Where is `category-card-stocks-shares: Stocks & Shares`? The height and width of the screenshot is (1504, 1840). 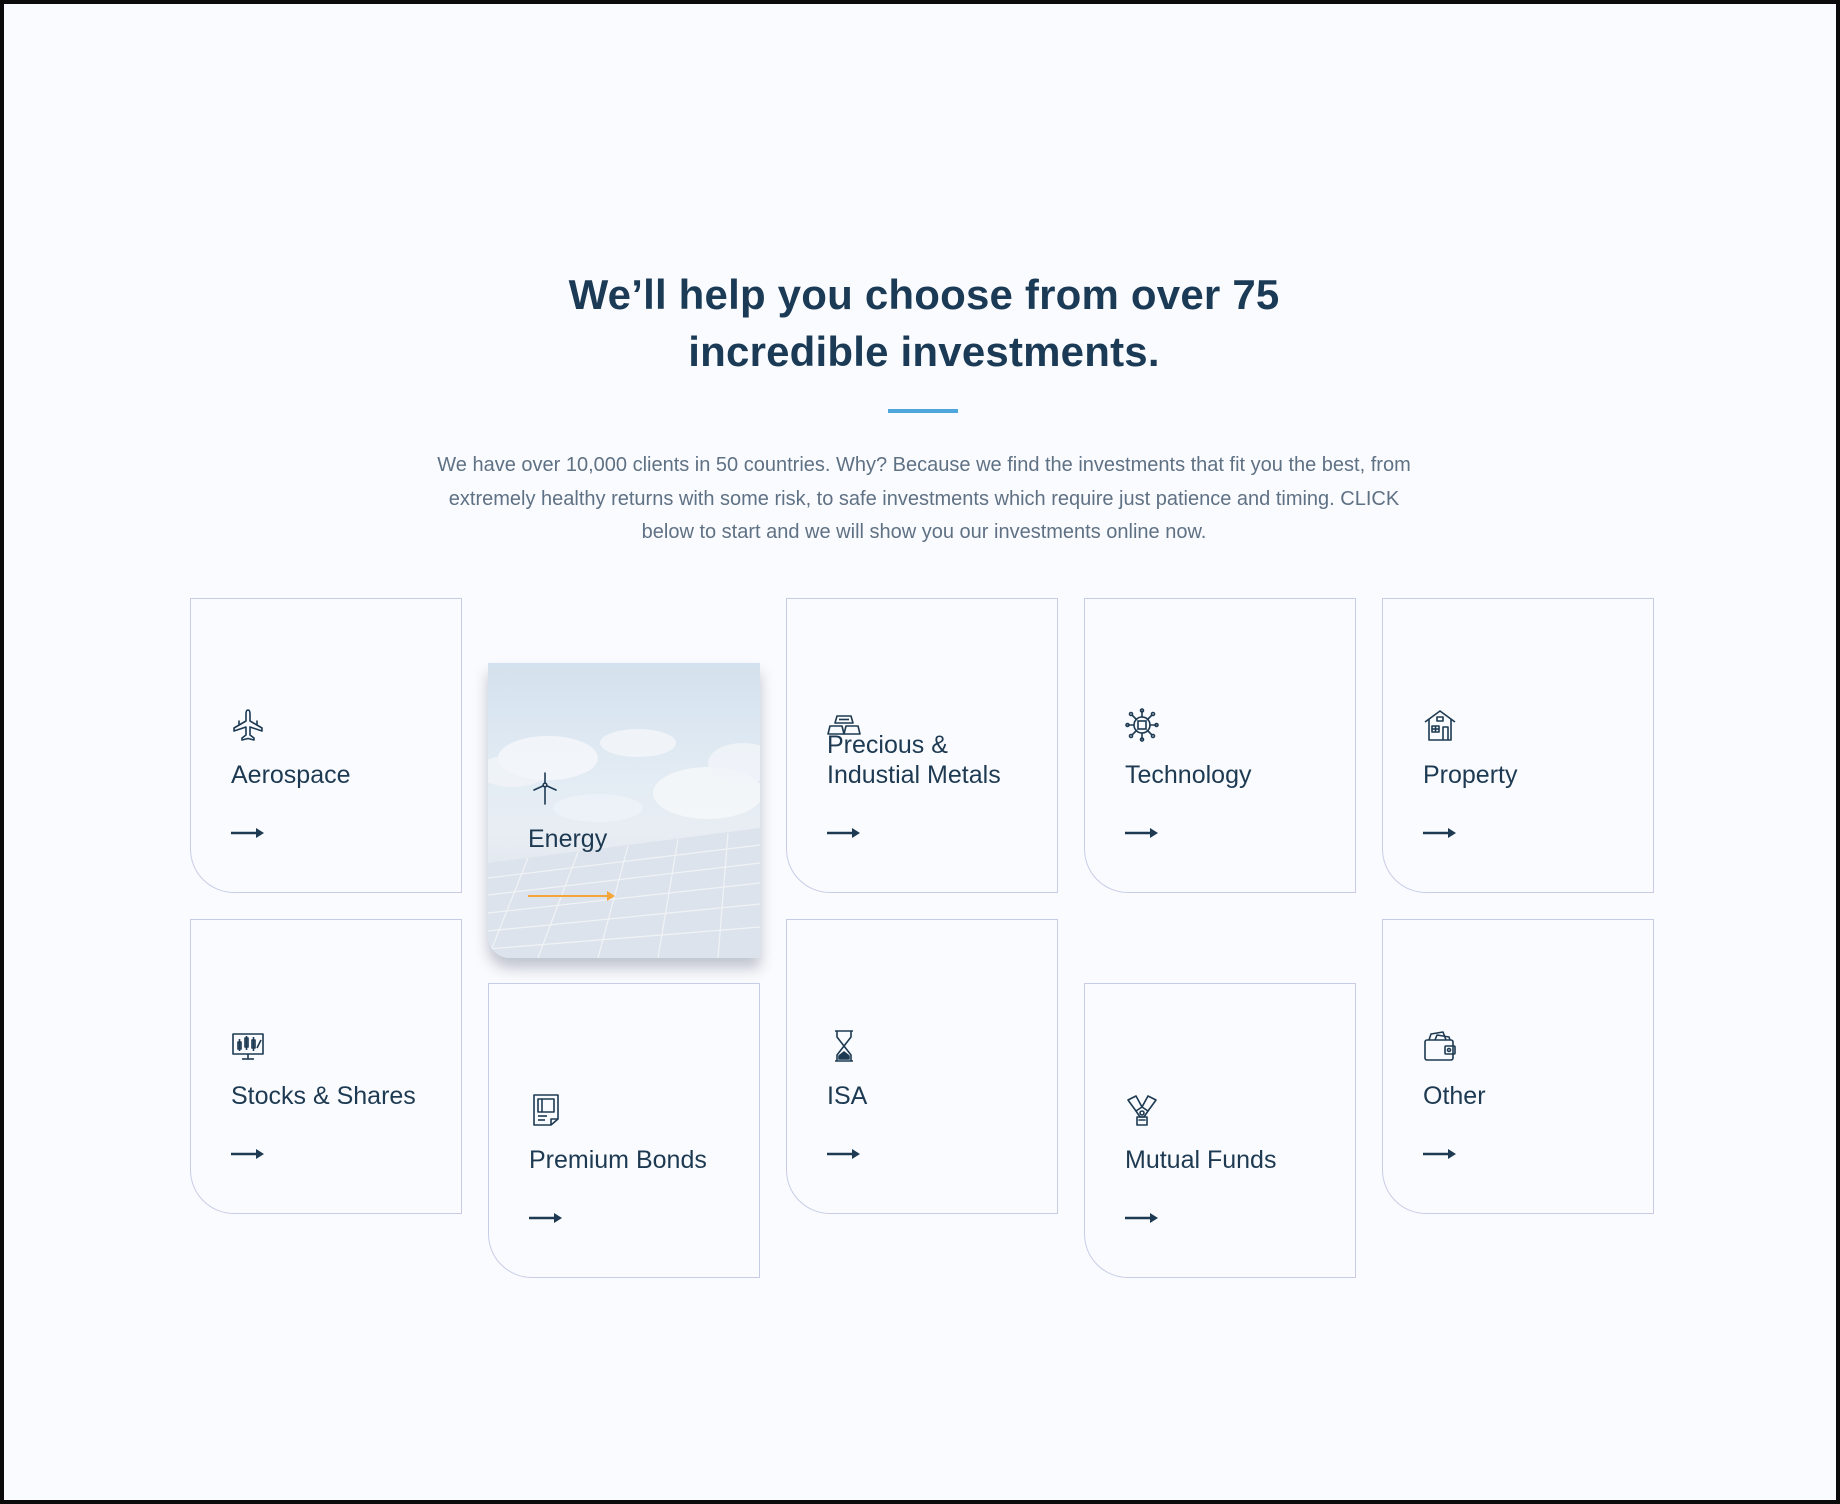
category-card-stocks-shares: Stocks & Shares is located at coordinates (326, 1066).